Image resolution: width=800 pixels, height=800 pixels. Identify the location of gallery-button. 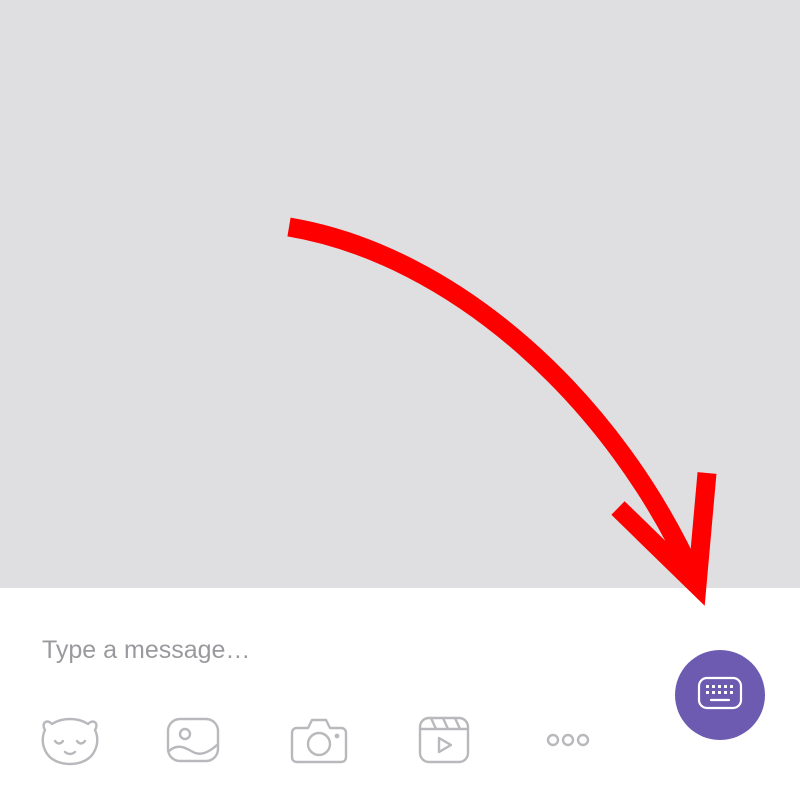
(193, 740).